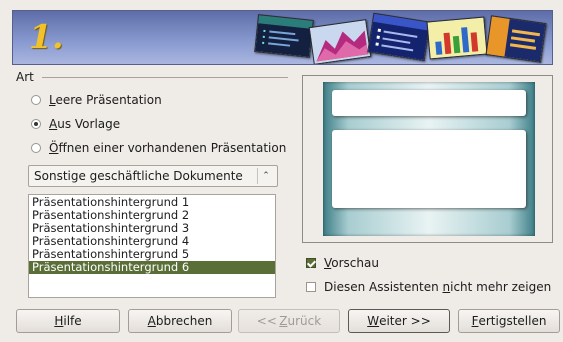  What do you see at coordinates (399, 321) in the screenshot?
I see `next-button: Weiter >>` at bounding box center [399, 321].